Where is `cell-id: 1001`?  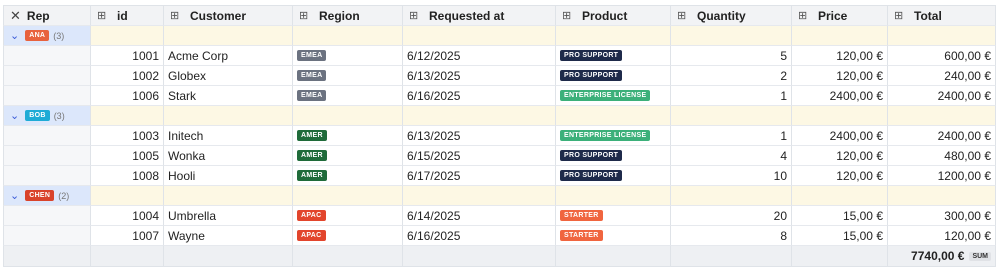
cell-id: 1001 is located at coordinates (127, 56).